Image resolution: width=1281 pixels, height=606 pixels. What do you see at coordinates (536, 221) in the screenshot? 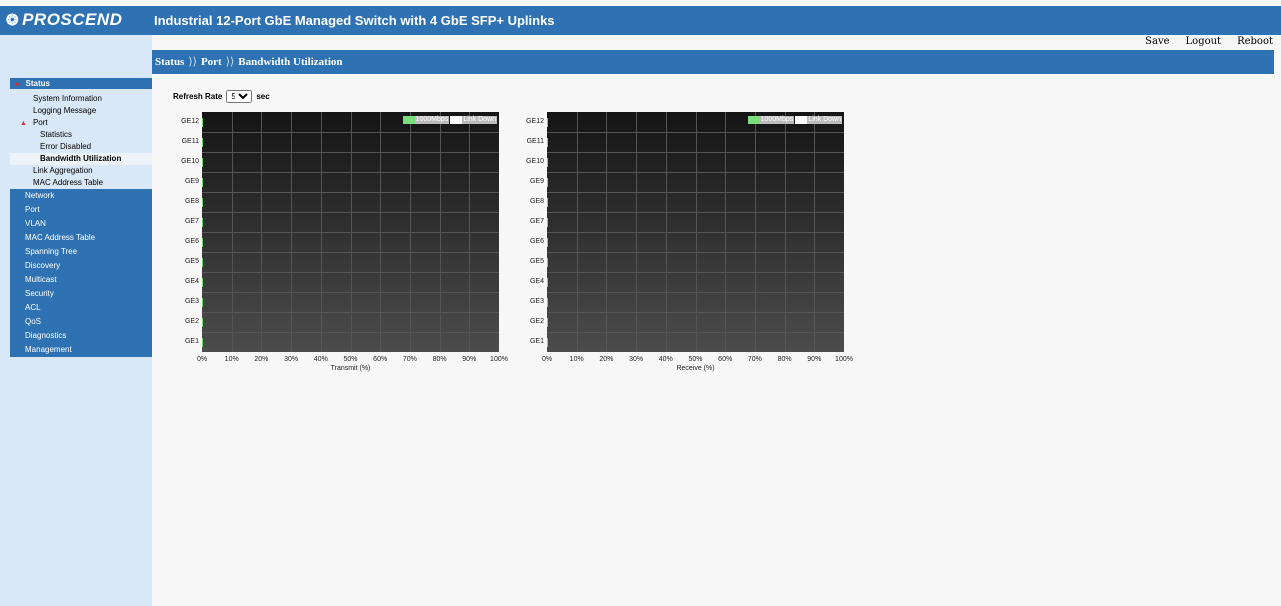
I see `y-tick-label: GE7` at bounding box center [536, 221].